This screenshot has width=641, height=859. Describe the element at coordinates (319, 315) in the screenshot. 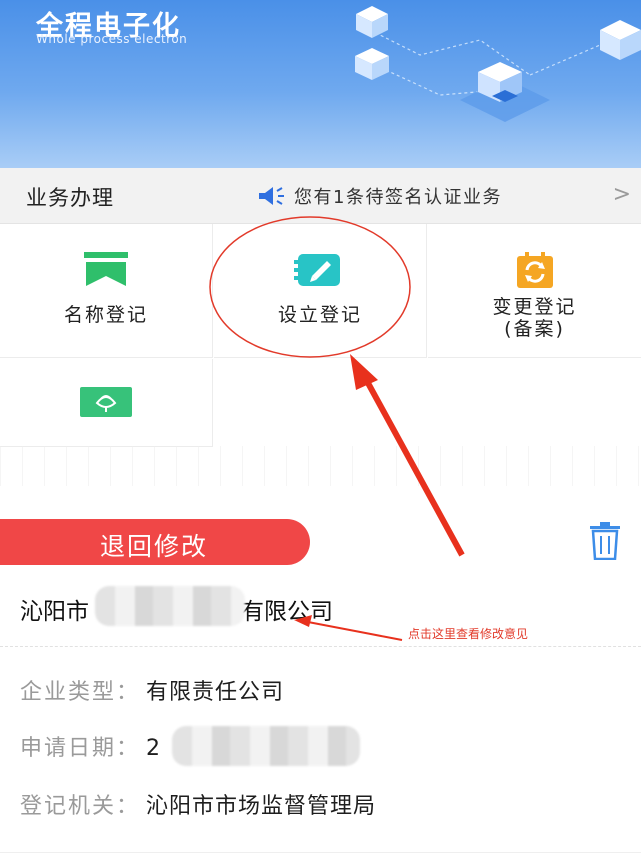

I see `service-label: 设立登记` at that location.